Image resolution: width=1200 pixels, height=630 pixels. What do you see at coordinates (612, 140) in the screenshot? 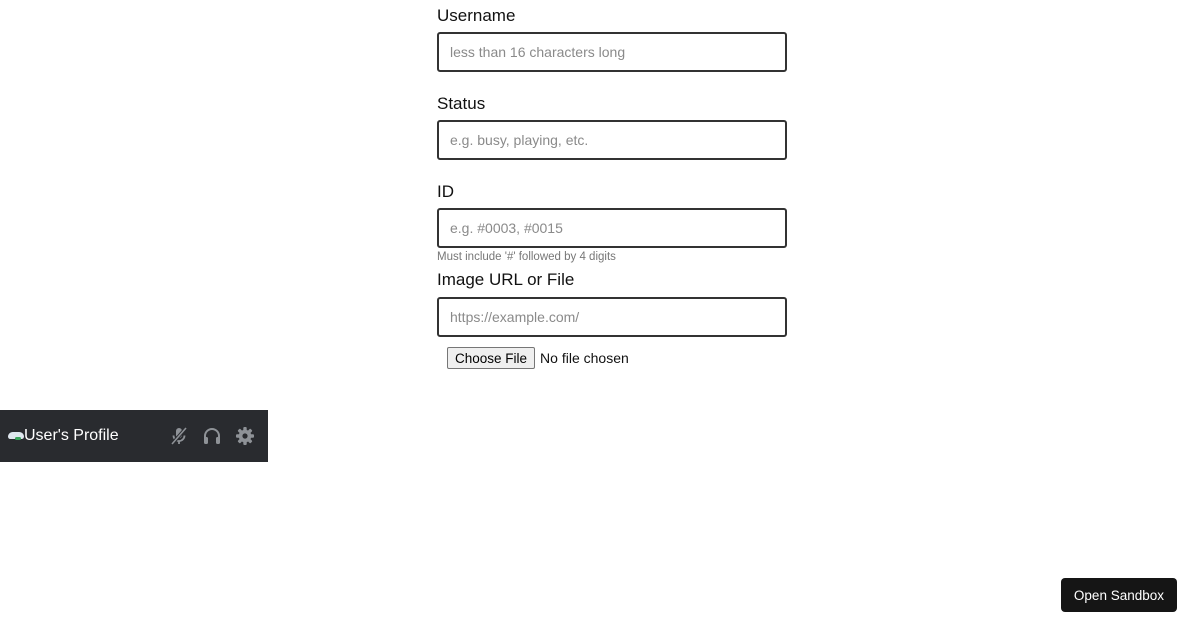
I see `status-input` at bounding box center [612, 140].